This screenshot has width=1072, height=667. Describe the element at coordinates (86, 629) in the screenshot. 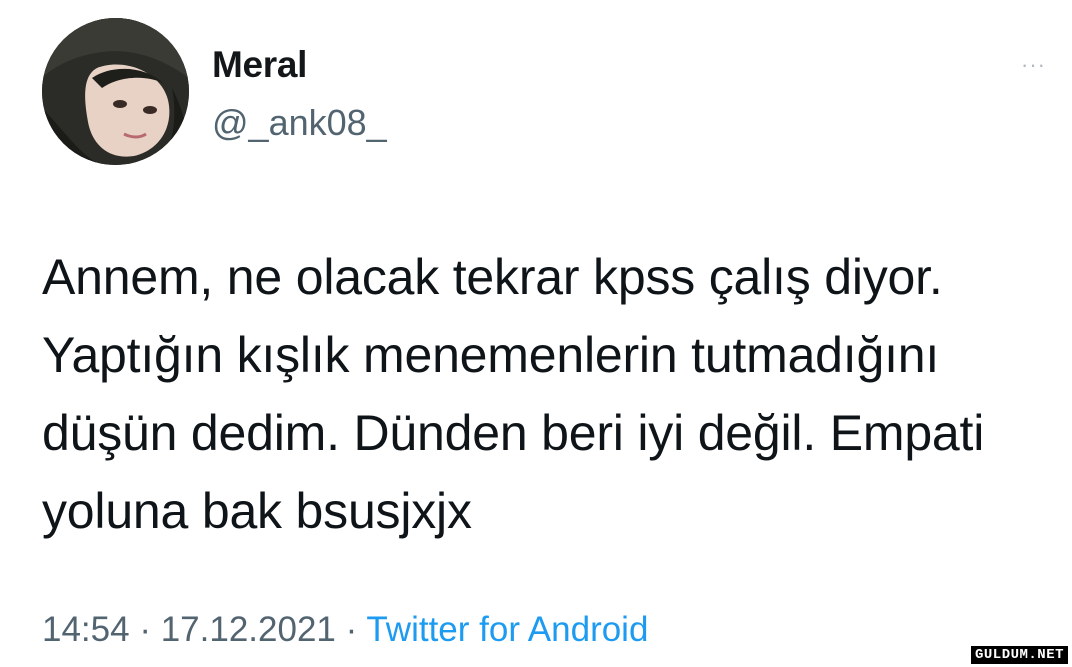

I see `tweet-time: 14:54` at that location.